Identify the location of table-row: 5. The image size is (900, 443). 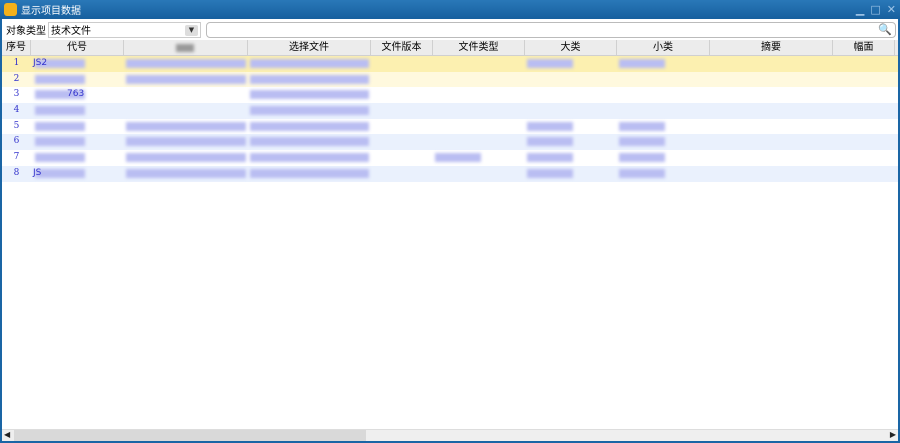
(450, 126).